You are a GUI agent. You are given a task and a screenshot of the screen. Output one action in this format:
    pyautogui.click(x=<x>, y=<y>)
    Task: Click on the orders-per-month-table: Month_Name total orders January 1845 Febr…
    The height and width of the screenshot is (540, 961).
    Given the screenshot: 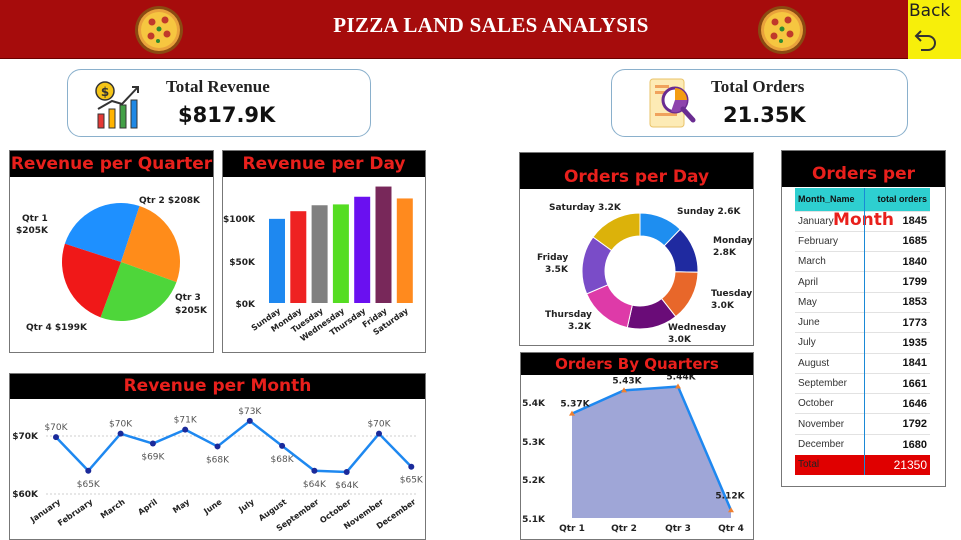 What is the action you would take?
    pyautogui.click(x=862, y=331)
    